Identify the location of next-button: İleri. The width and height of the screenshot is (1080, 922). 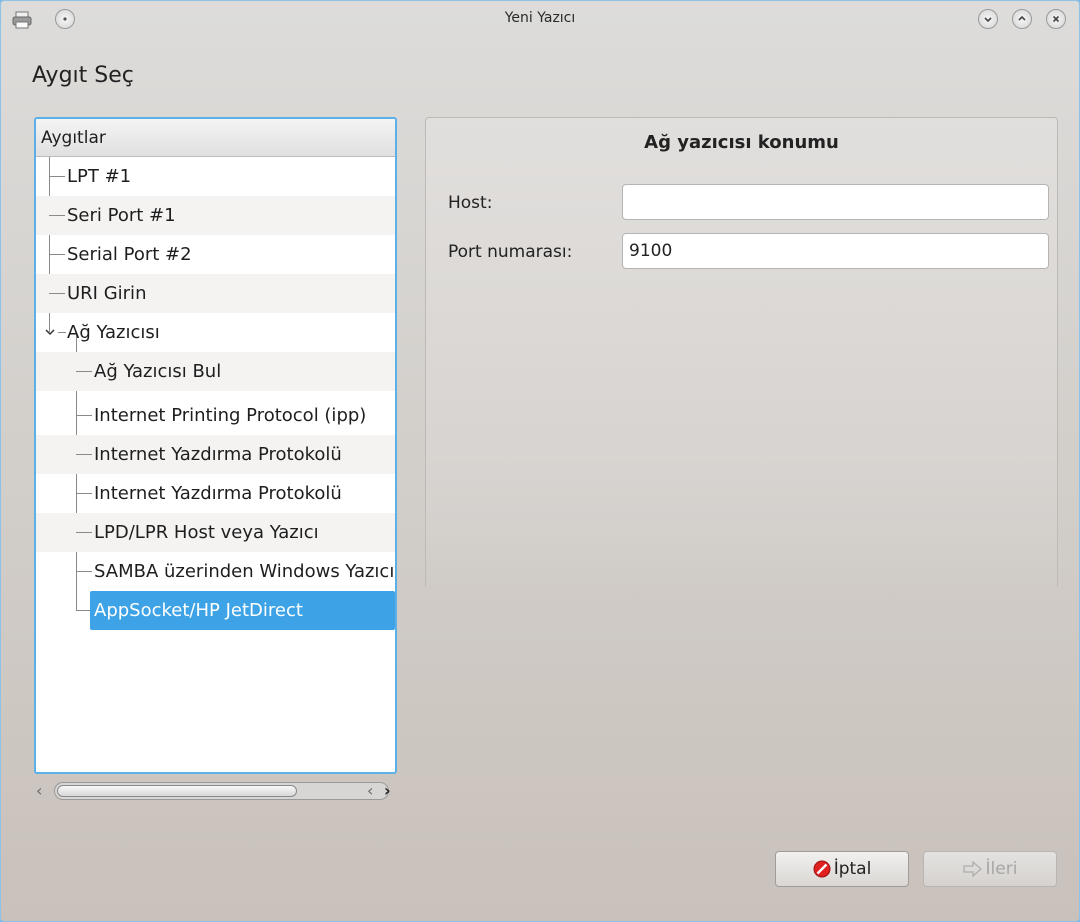
(990, 869).